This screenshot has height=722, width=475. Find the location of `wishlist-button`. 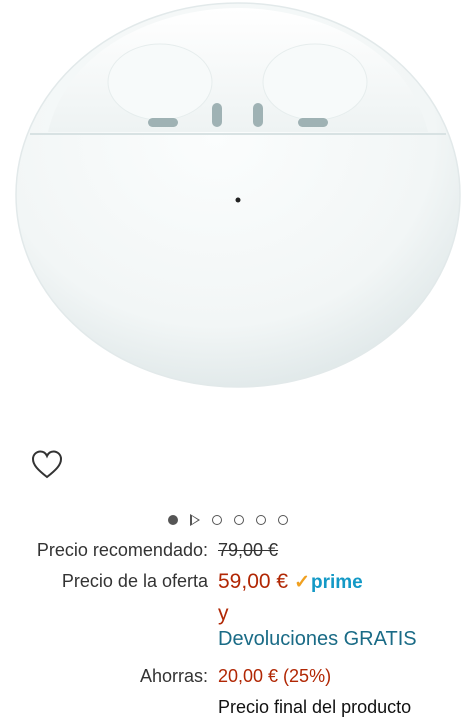

wishlist-button is located at coordinates (47, 465).